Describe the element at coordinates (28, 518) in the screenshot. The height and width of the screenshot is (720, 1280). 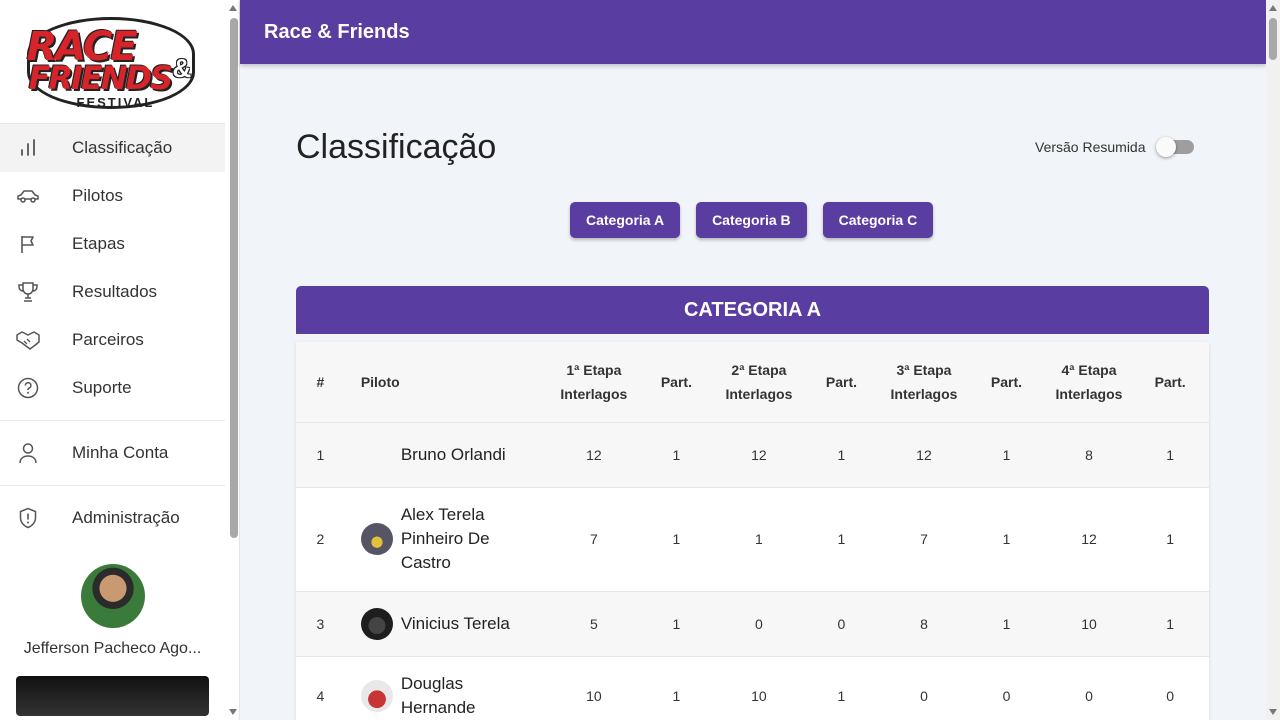
I see `shield-icon` at that location.